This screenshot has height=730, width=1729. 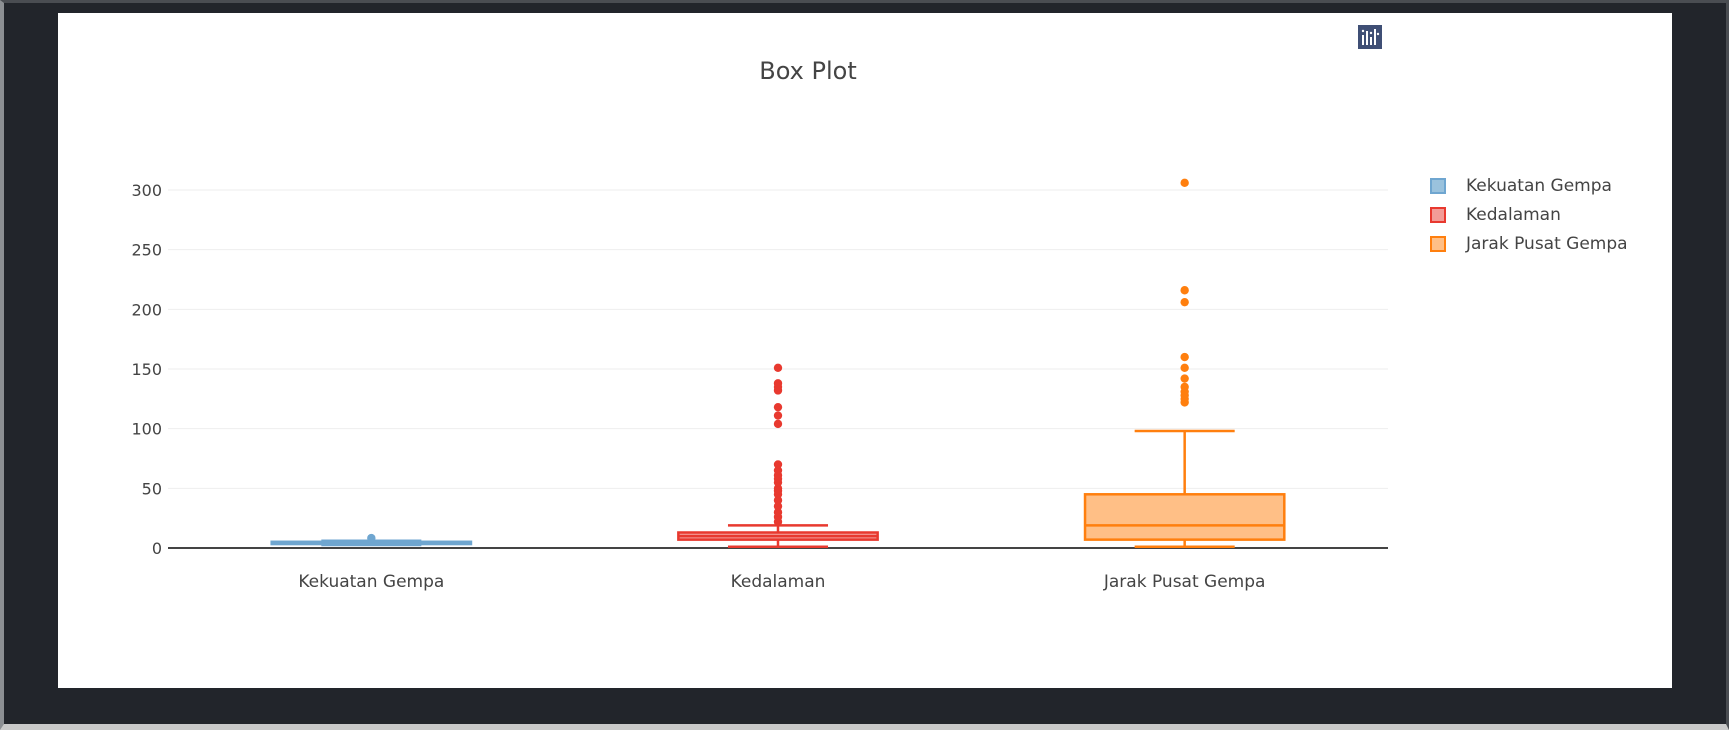 I want to click on chart-title: Box Plot, so click(x=807, y=71).